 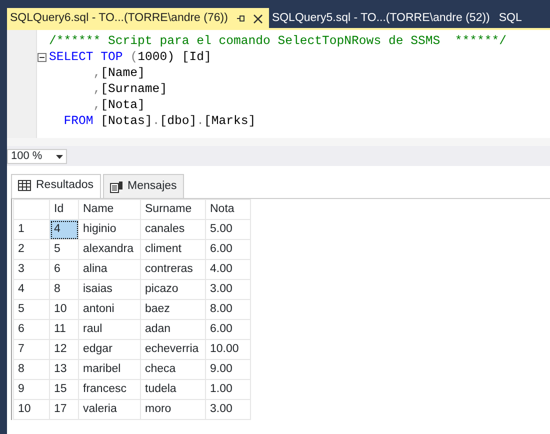 What do you see at coordinates (64, 370) in the screenshot?
I see `table-cell: 13` at bounding box center [64, 370].